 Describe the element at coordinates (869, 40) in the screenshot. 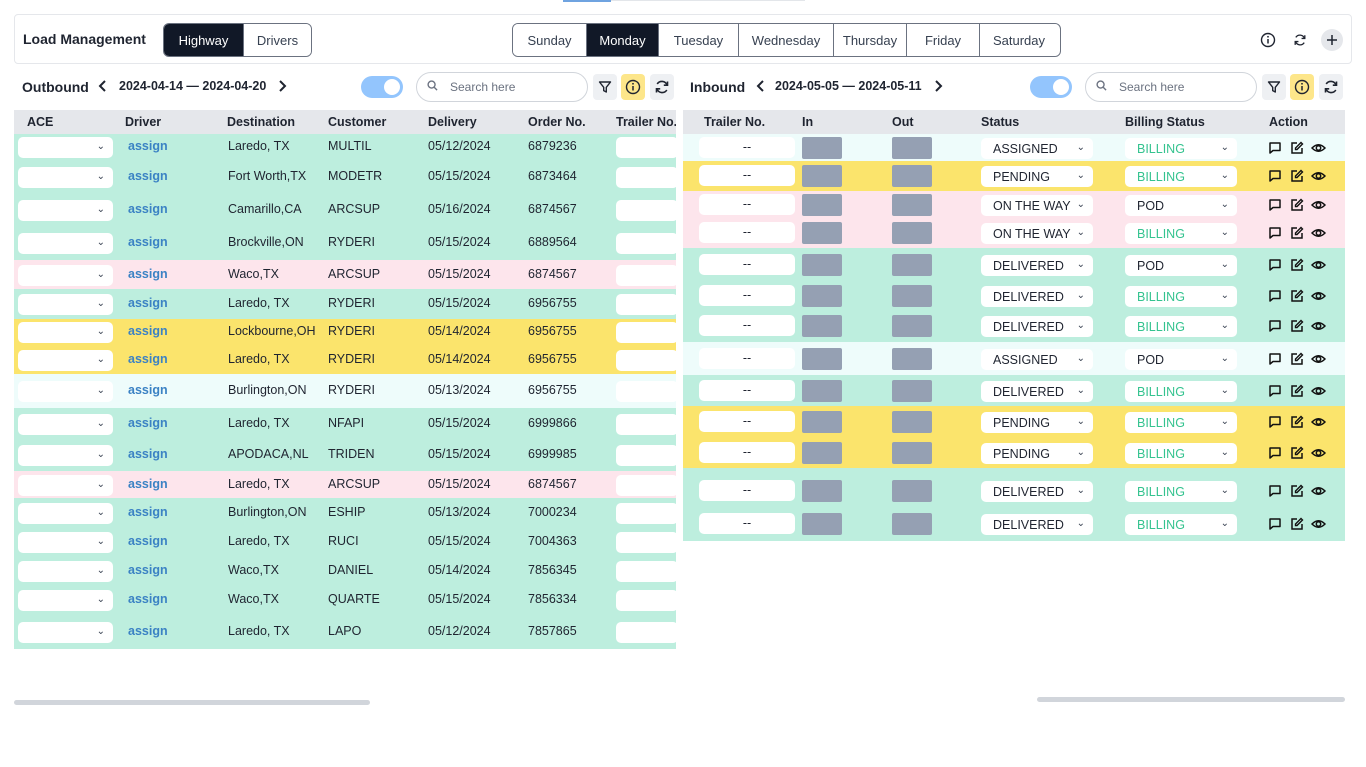

I see `tab-thursday: Thursday` at that location.